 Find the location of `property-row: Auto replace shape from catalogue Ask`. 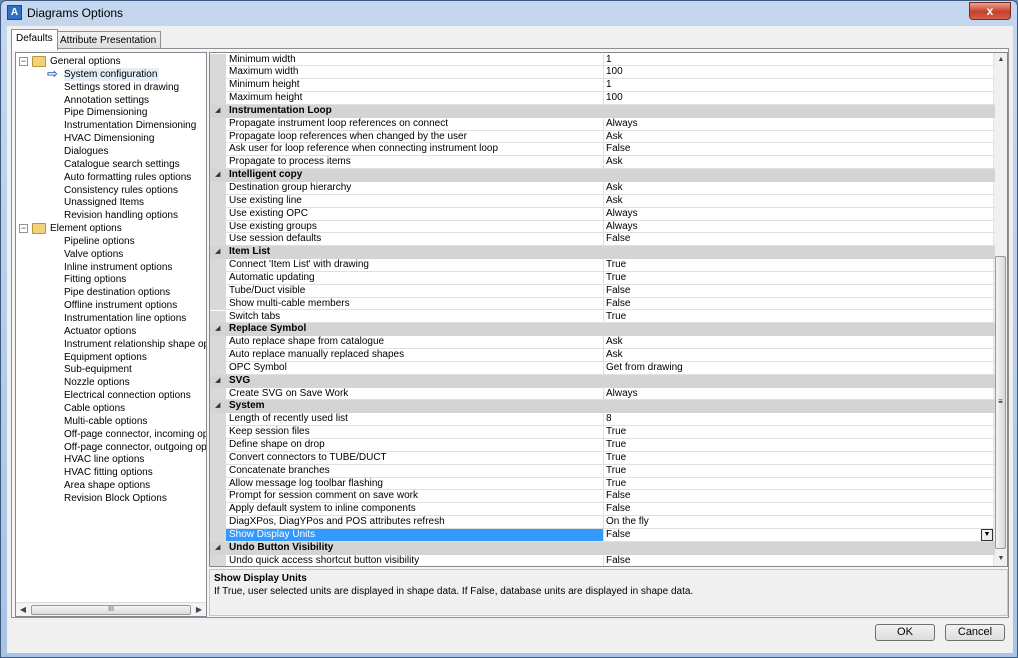

property-row: Auto replace shape from catalogue Ask is located at coordinates (602, 343).